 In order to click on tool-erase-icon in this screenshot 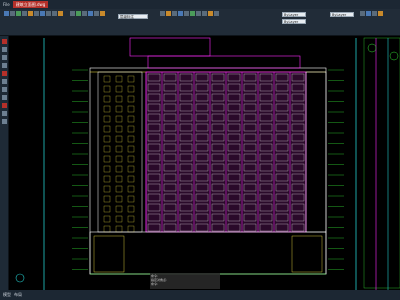, I will do `click(4, 121)`.